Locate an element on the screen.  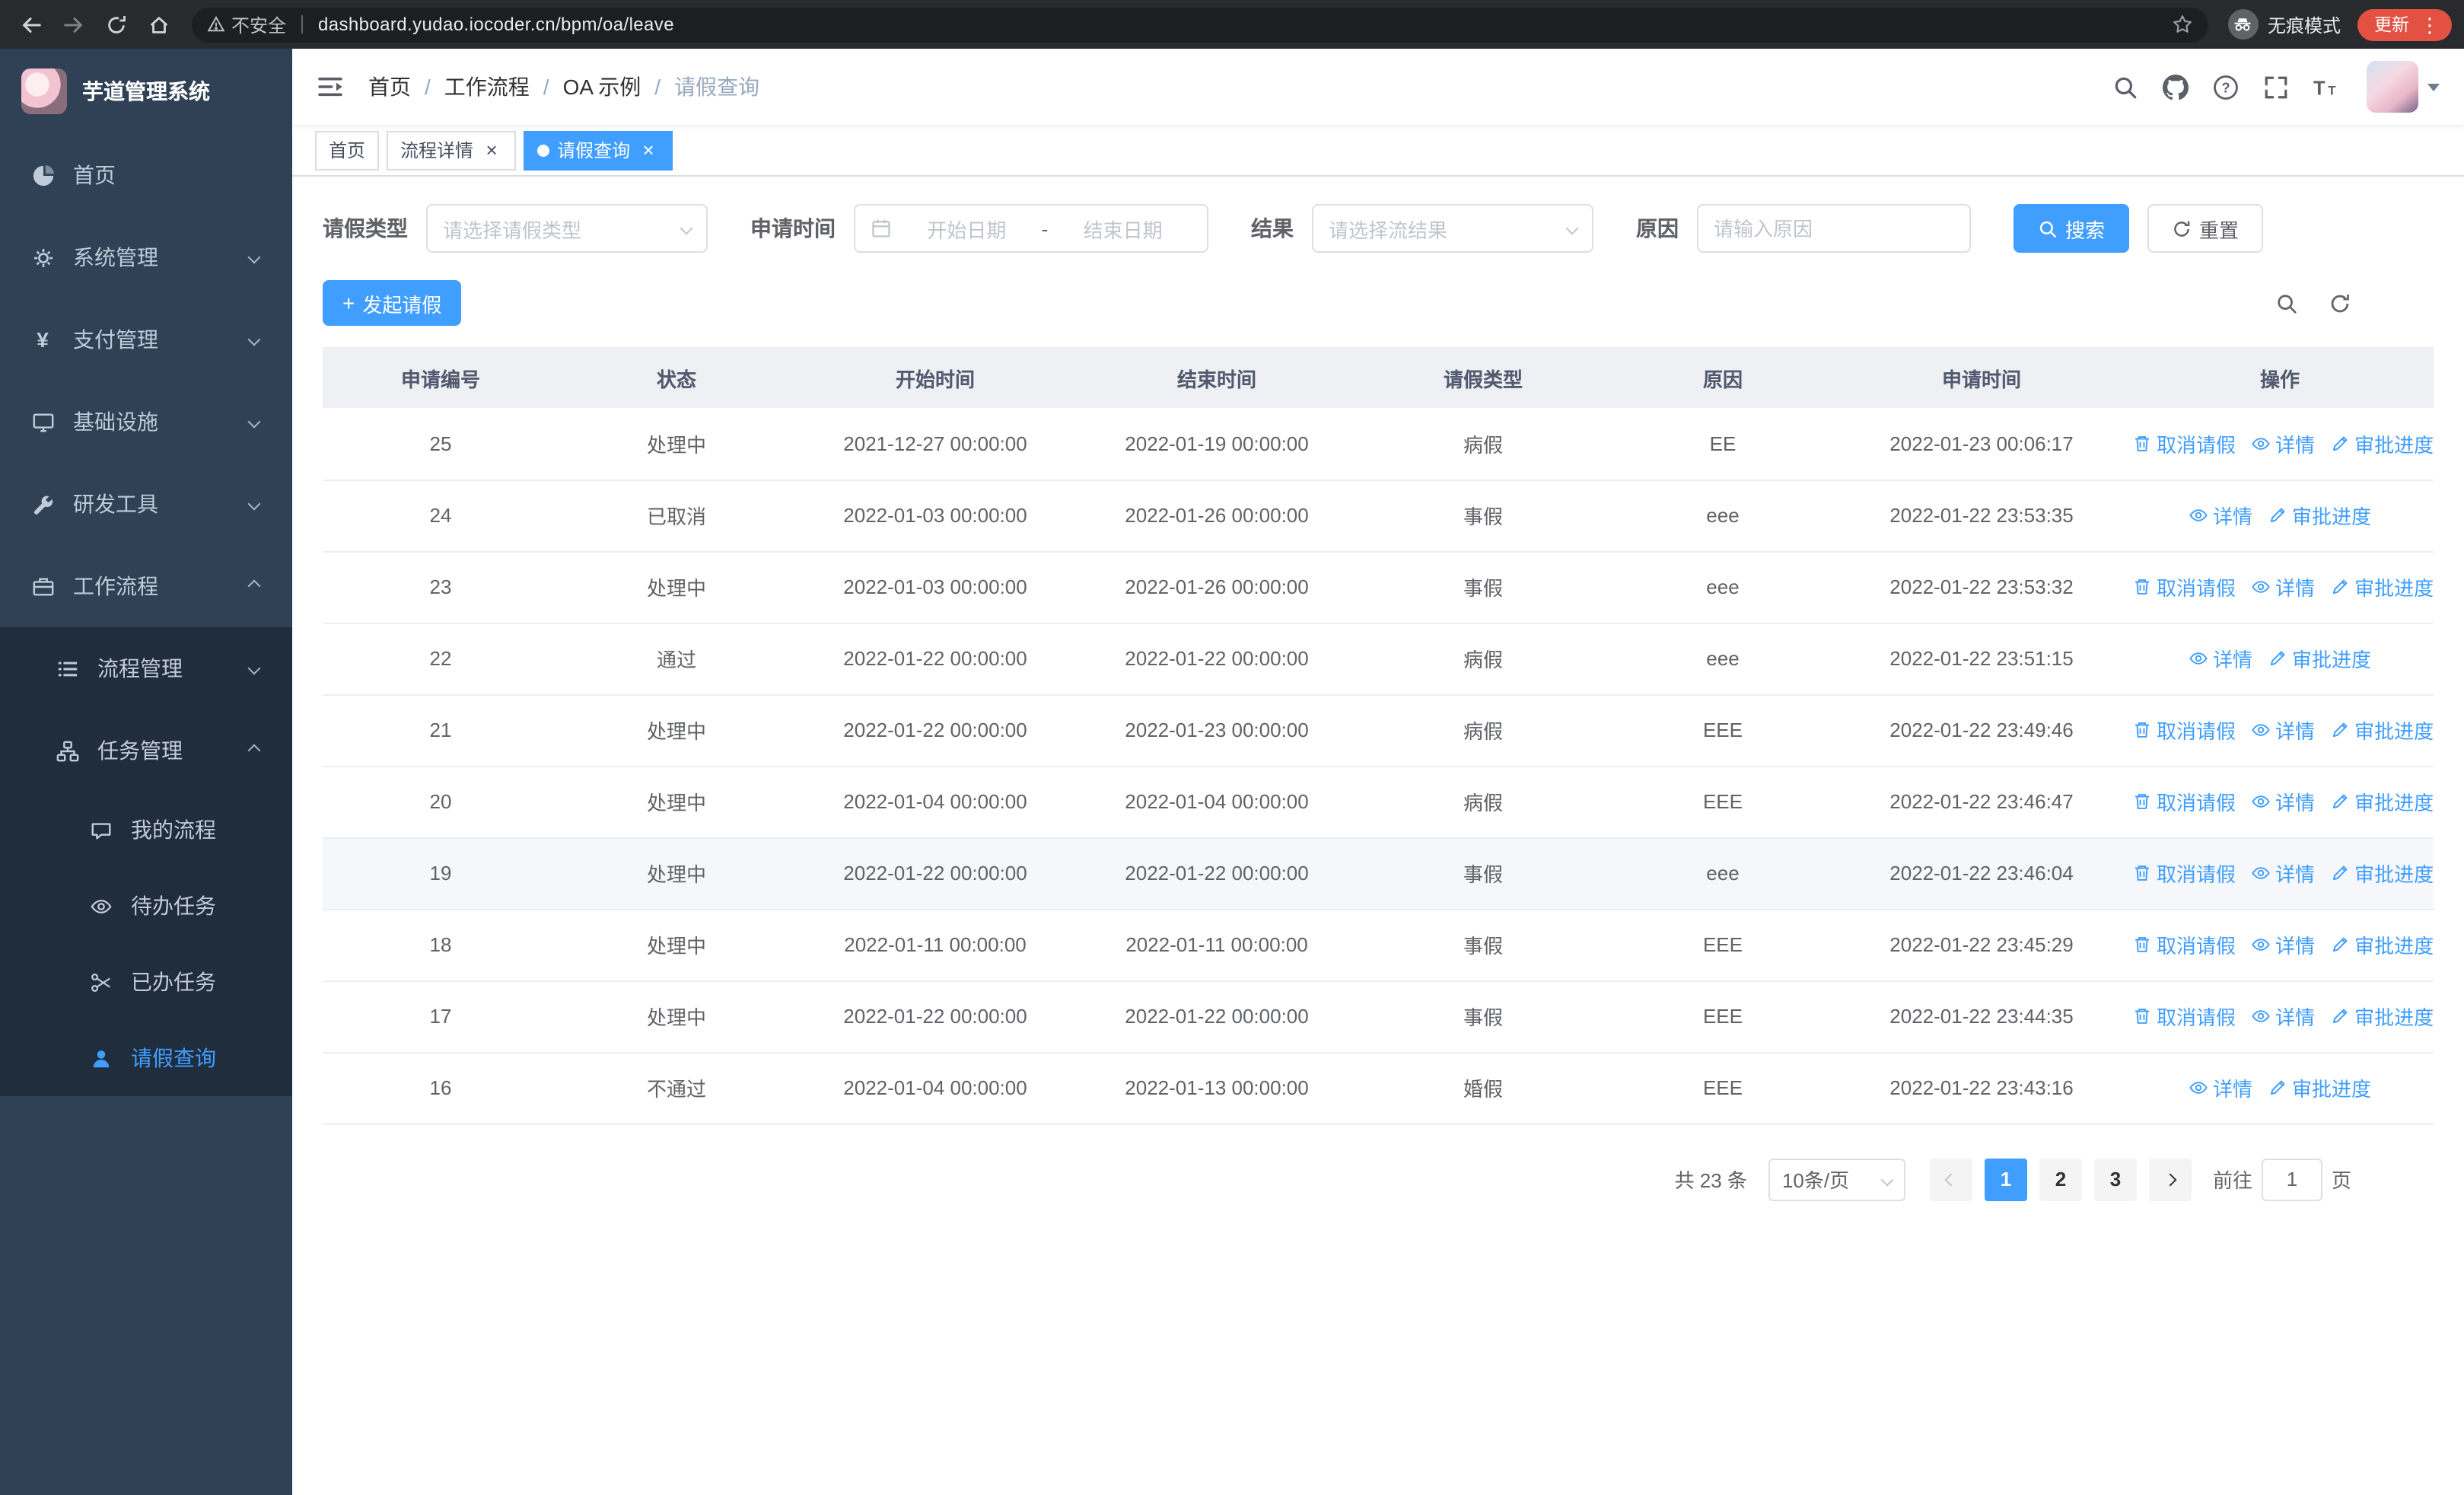
action-label: 取消请假 is located at coordinates (2196, 589).